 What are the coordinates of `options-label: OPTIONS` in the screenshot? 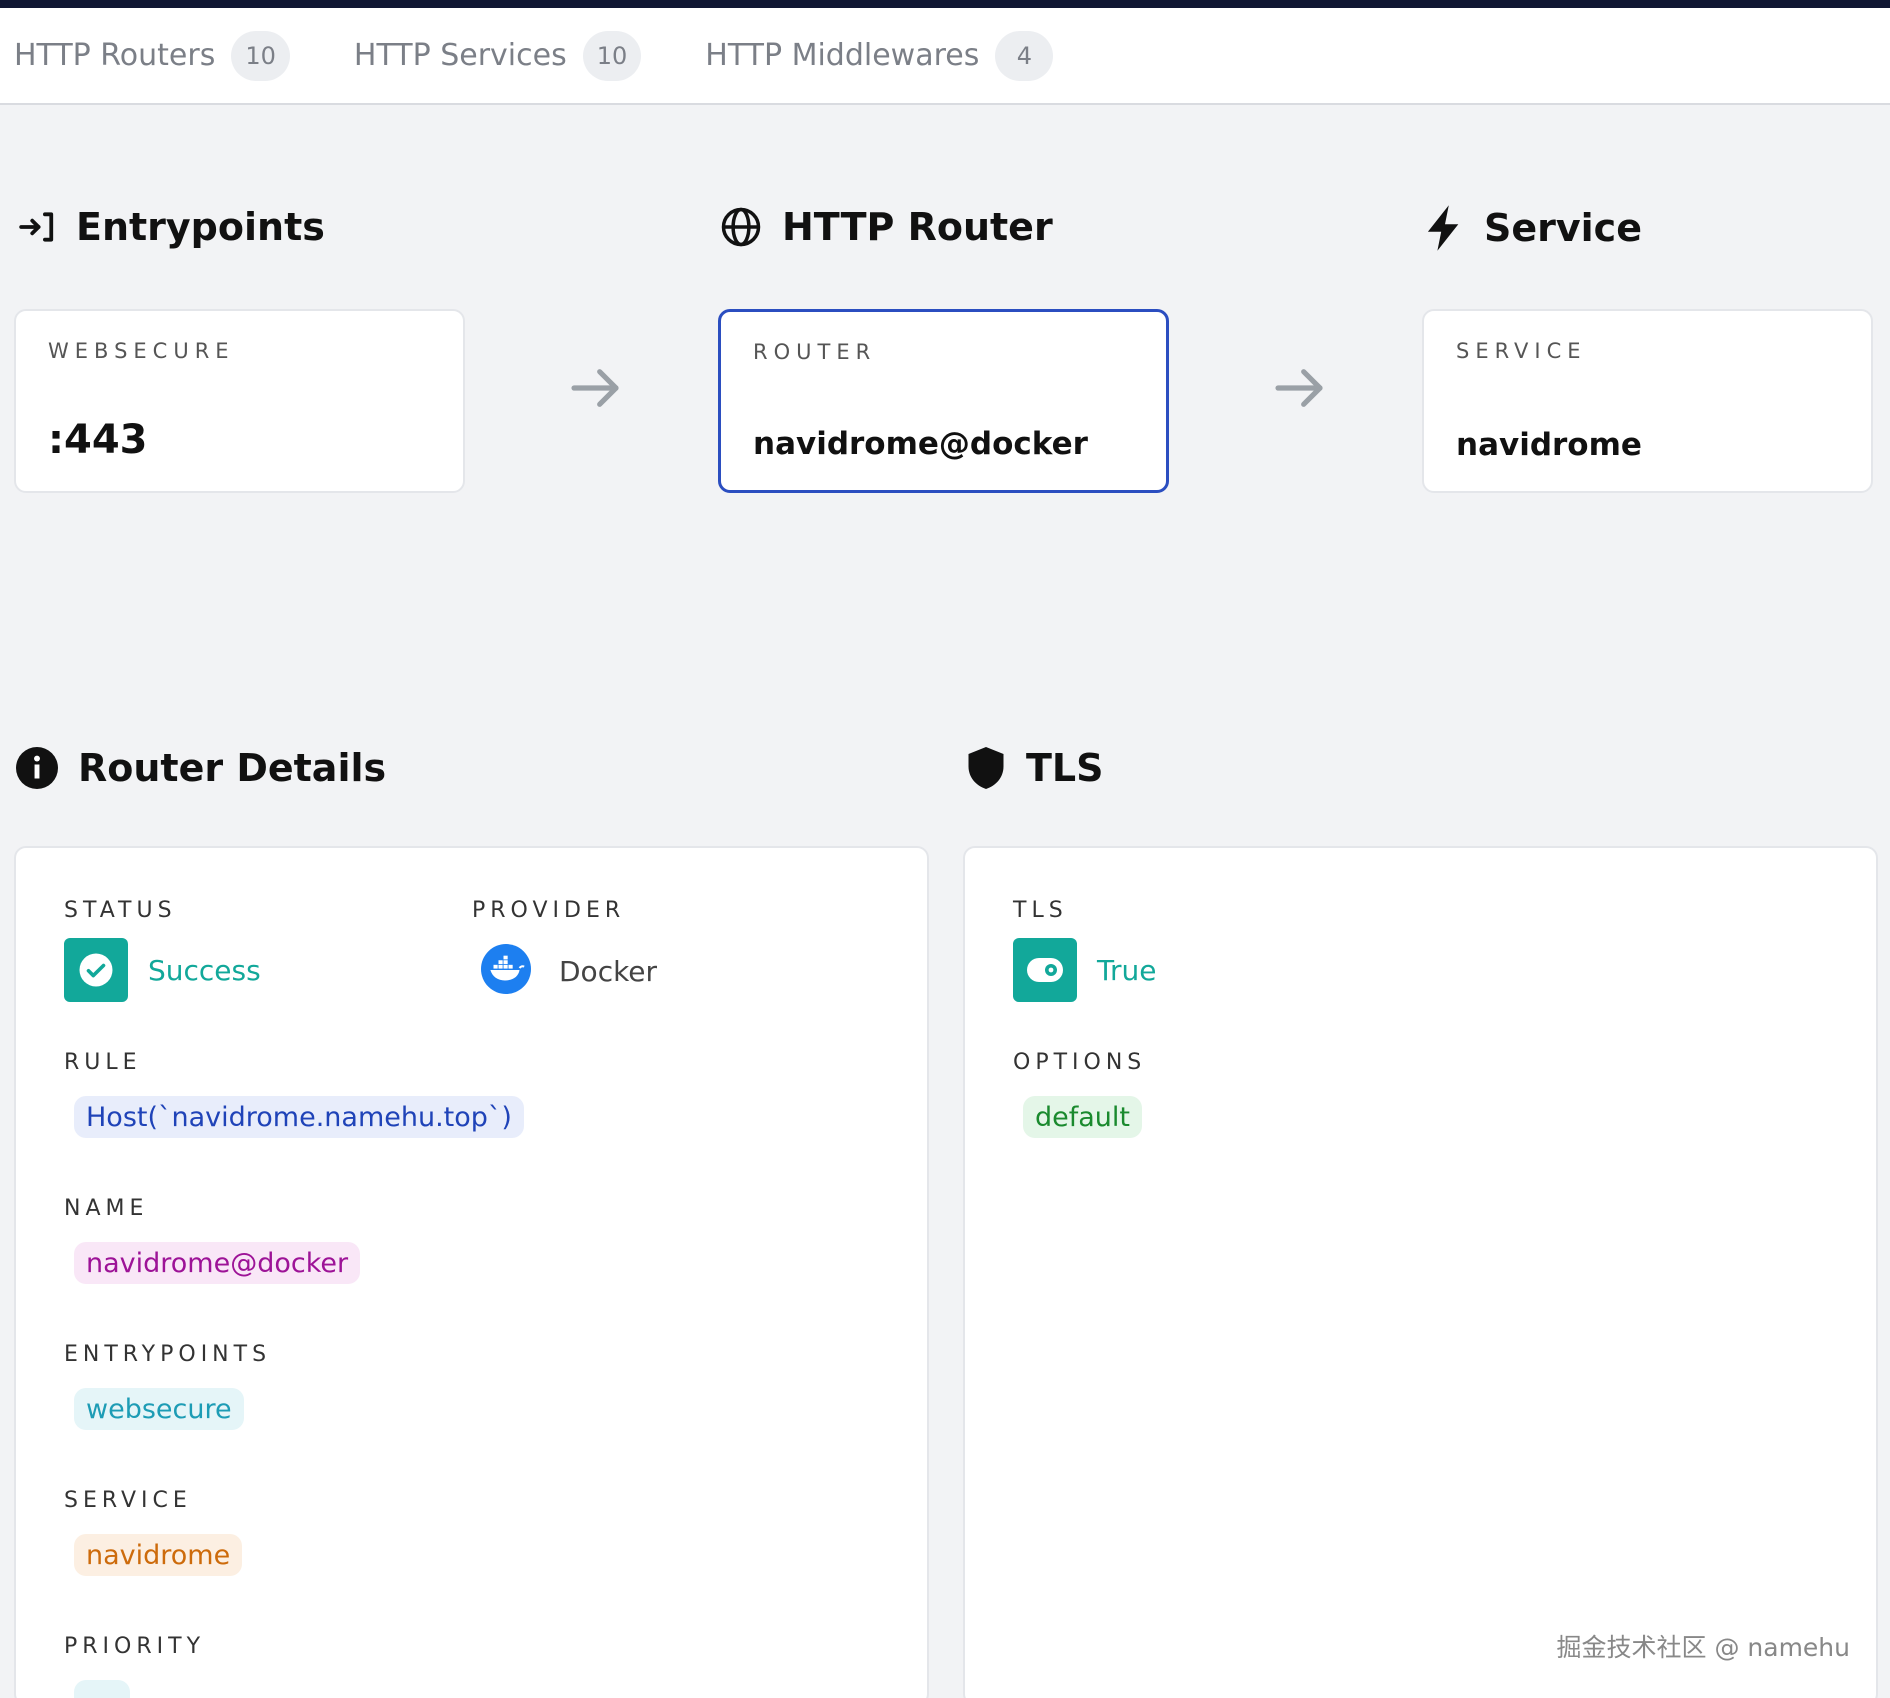 It's located at (1080, 1062).